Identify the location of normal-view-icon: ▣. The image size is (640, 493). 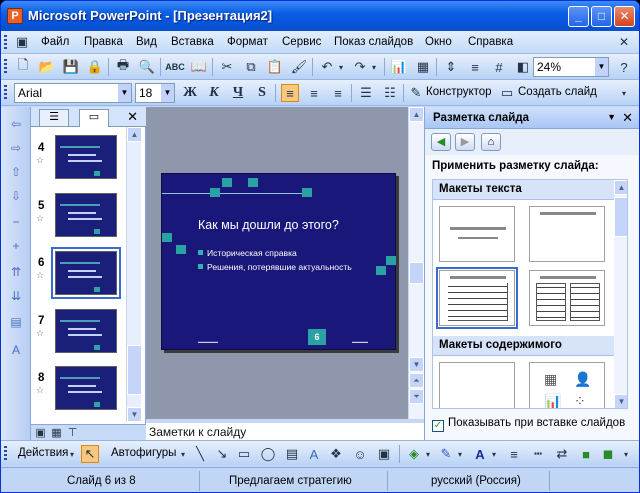
(40, 432).